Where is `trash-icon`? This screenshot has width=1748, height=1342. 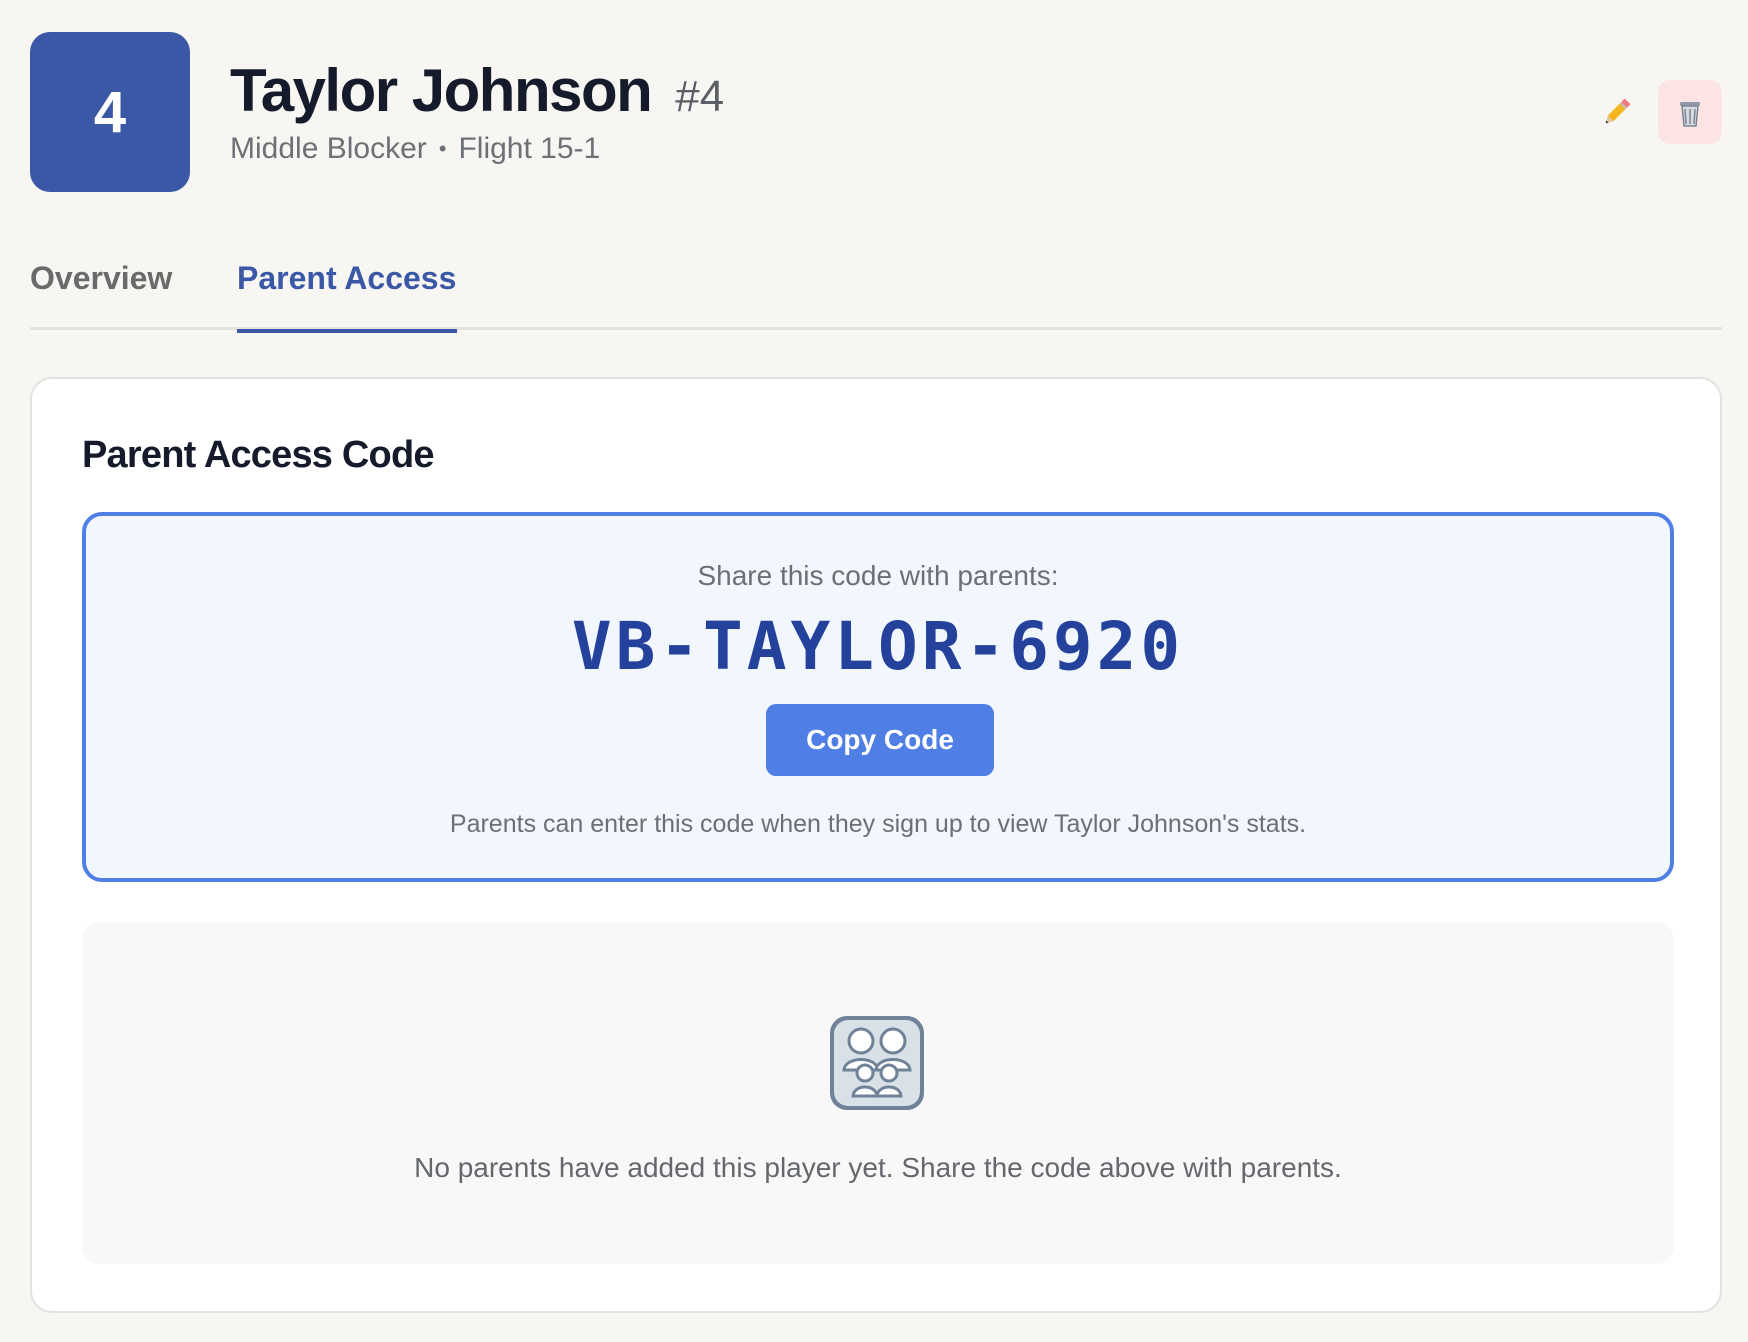 trash-icon is located at coordinates (1690, 114).